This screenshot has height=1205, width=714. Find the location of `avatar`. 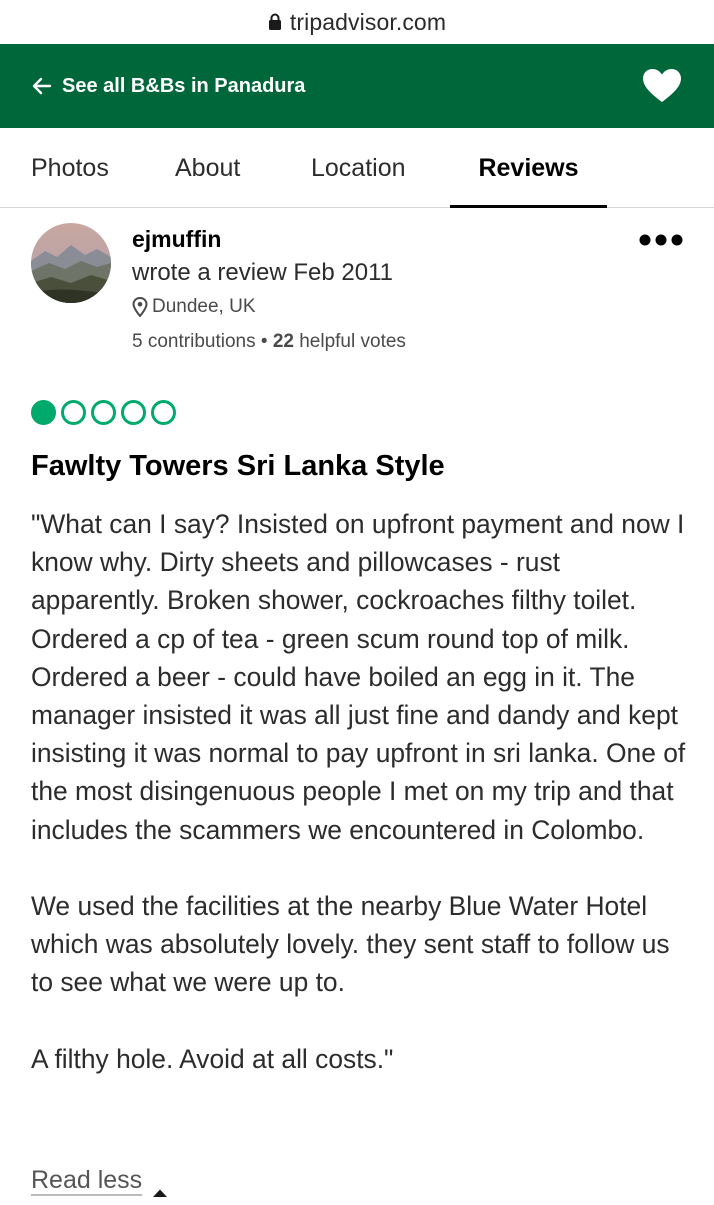

avatar is located at coordinates (71, 263).